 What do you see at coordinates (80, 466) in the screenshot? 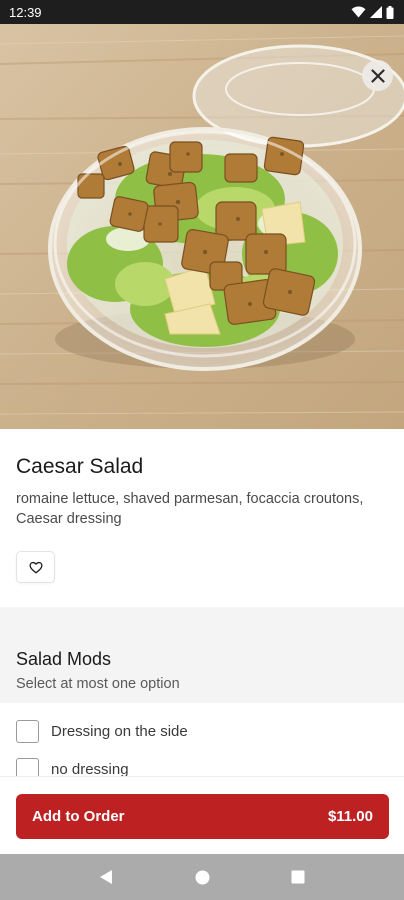
I see `item-title: Caesar Salad` at bounding box center [80, 466].